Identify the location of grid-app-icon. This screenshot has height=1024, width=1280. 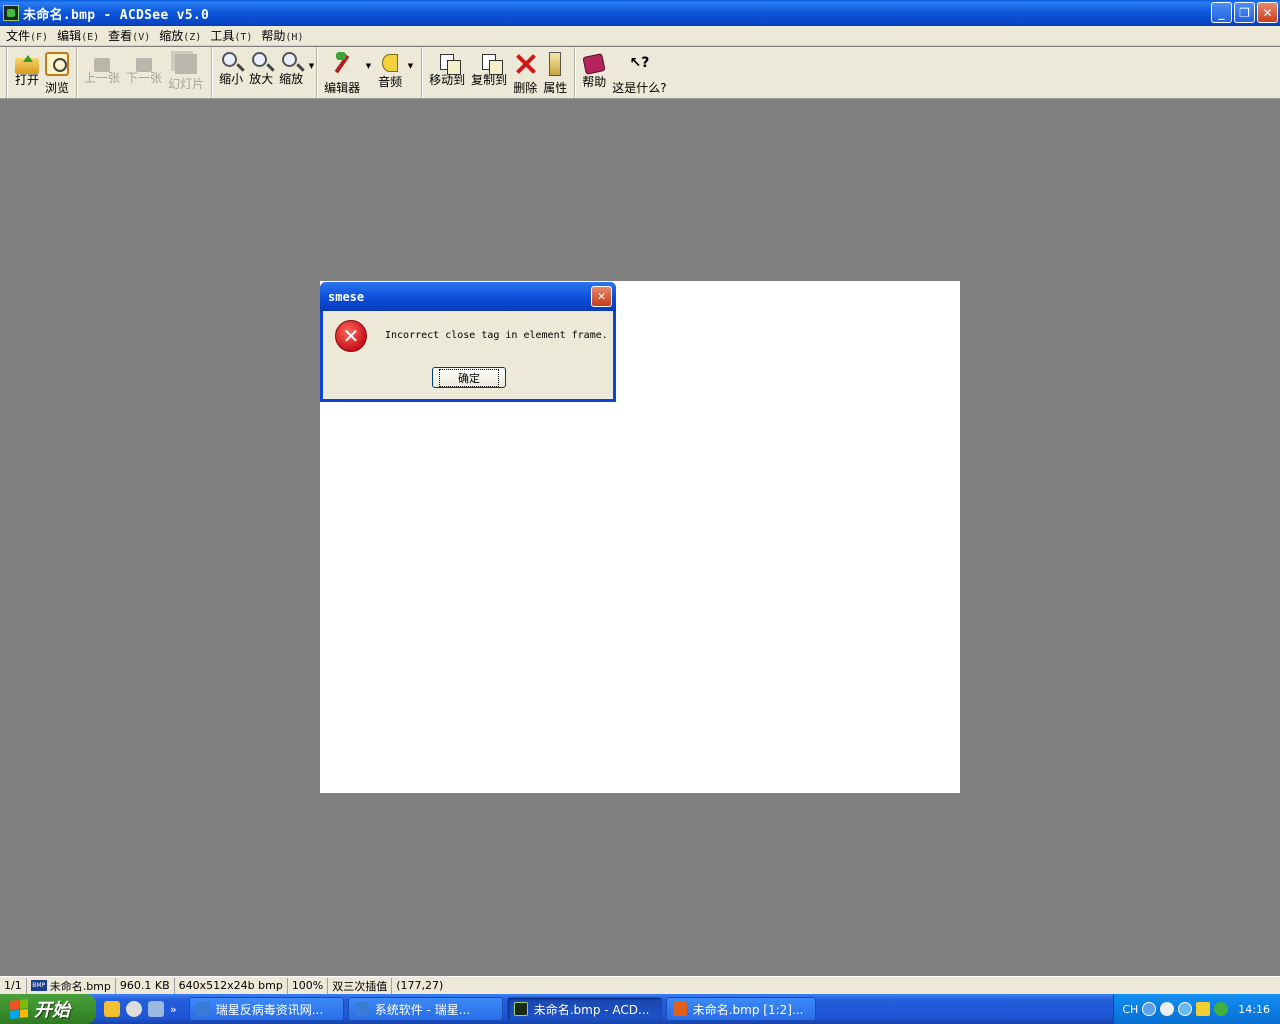
(156, 1009).